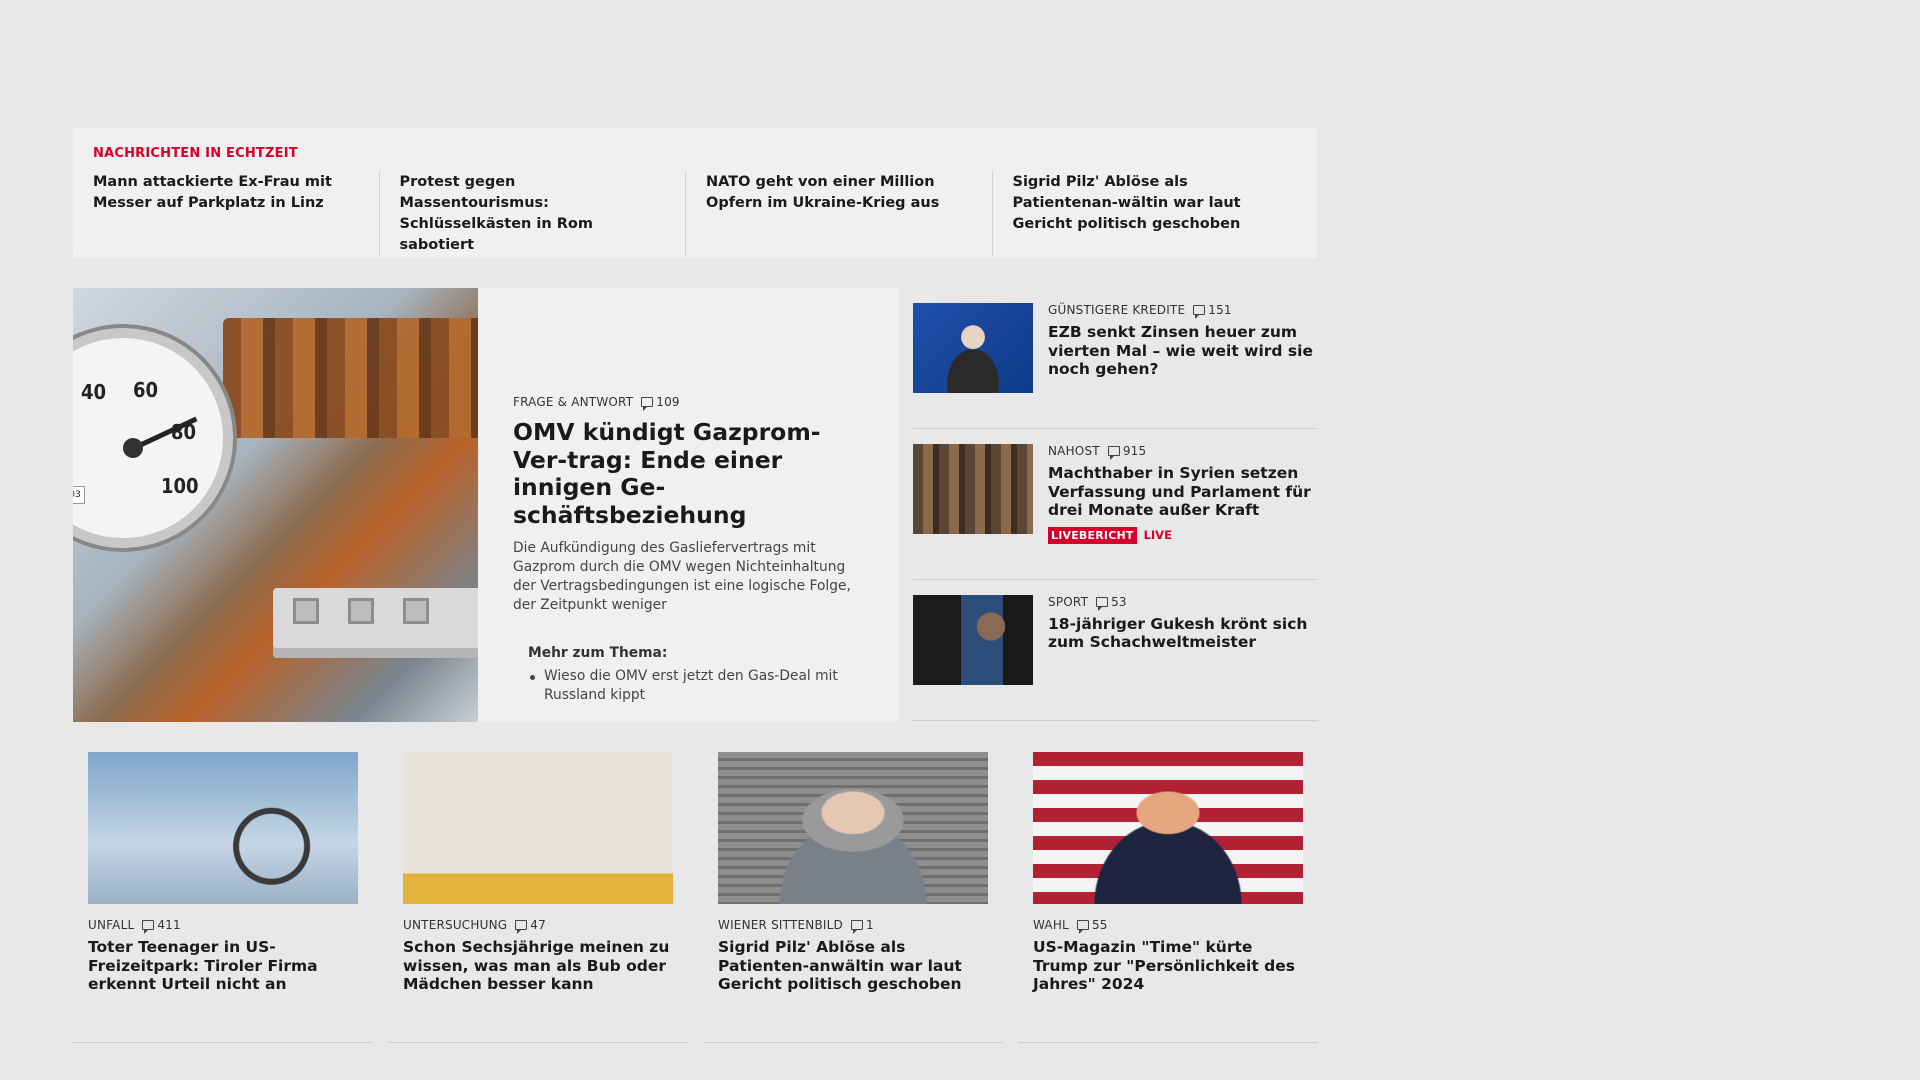  I want to click on comment-count: 151, so click(1212, 311).